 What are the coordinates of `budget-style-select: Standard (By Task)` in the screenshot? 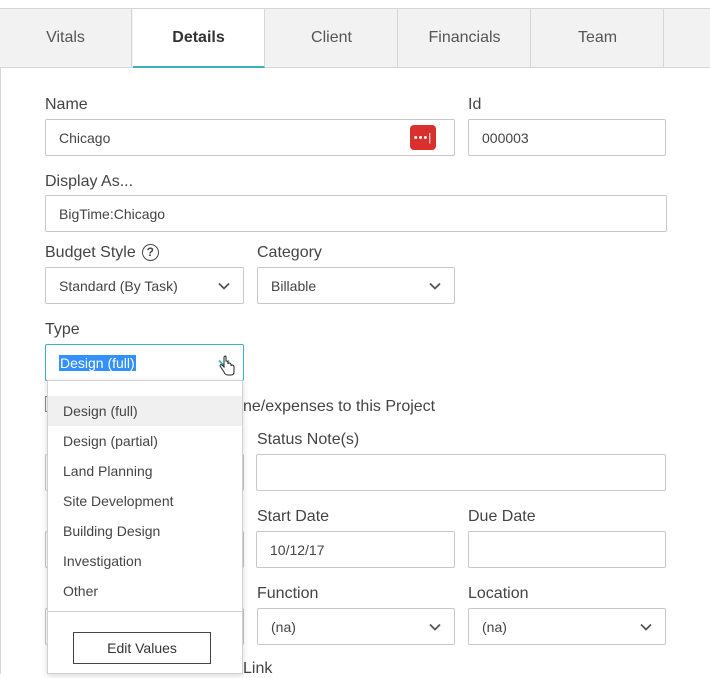 It's located at (144, 285).